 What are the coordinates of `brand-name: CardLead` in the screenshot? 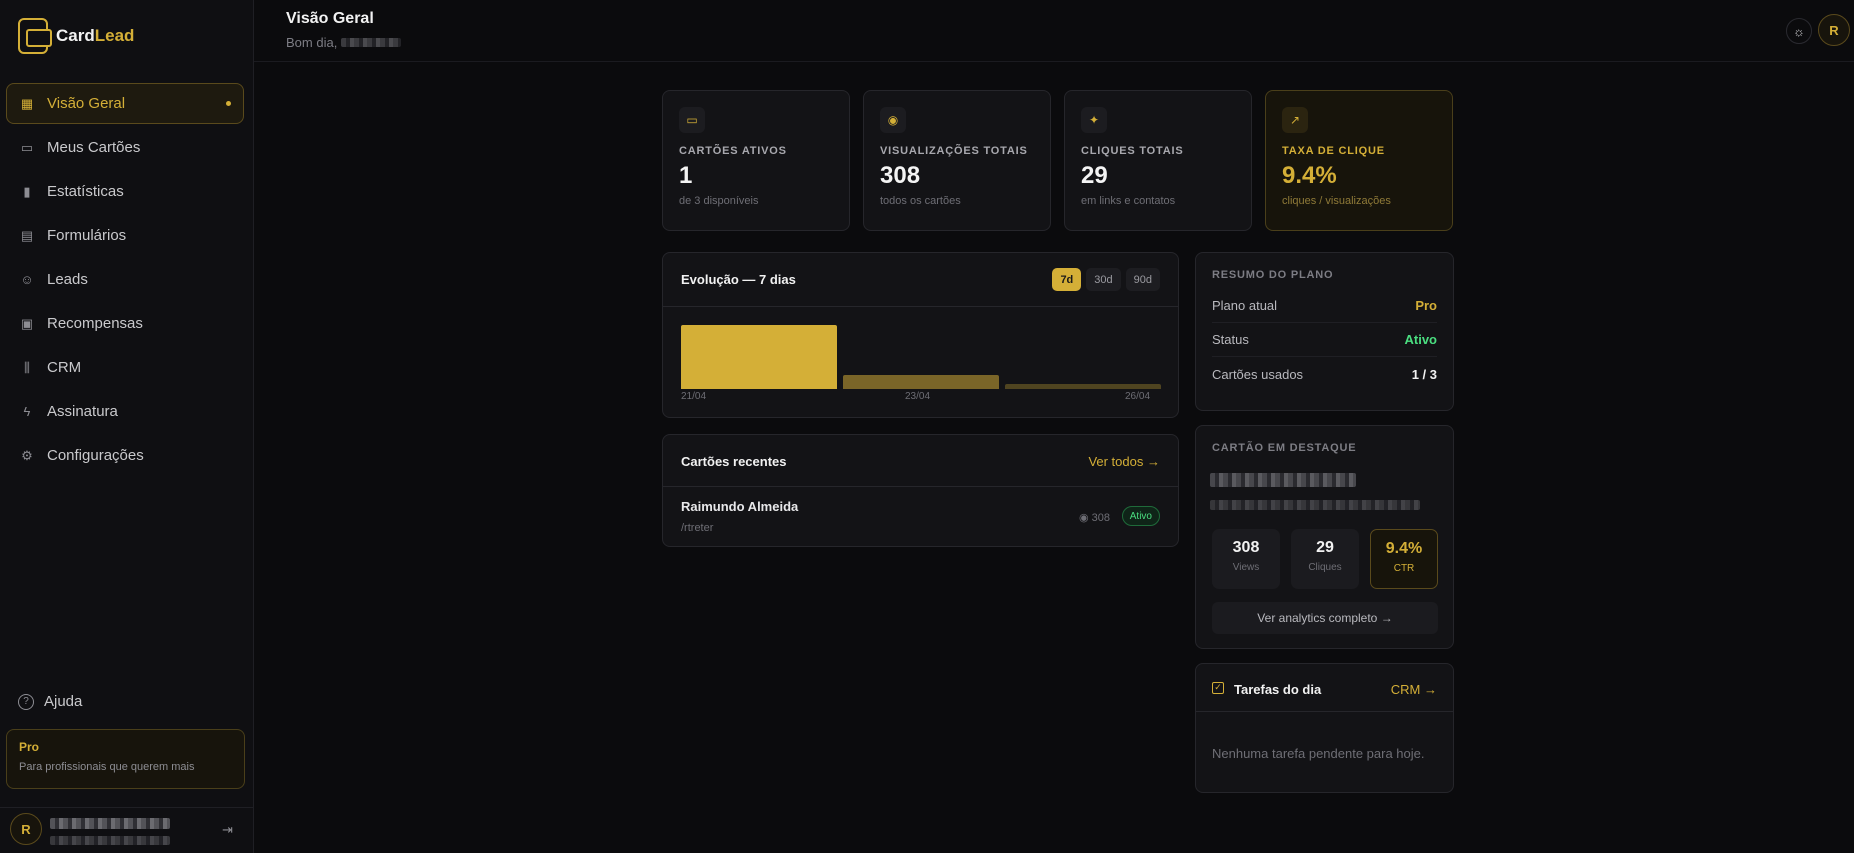 It's located at (95, 35).